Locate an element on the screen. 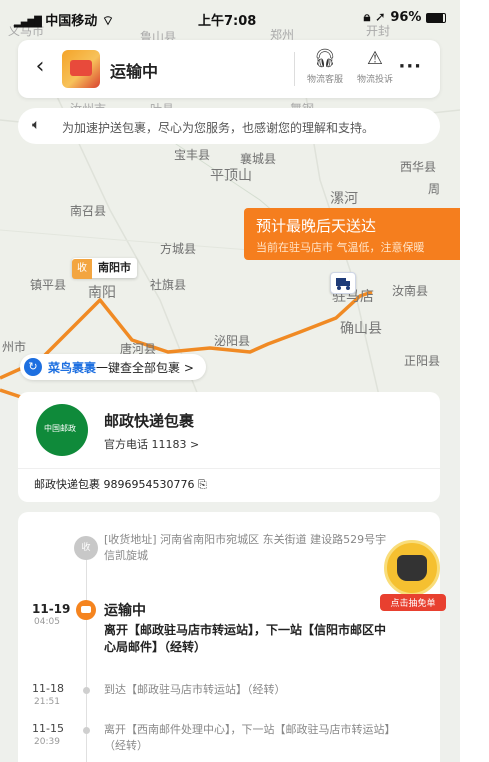  destination-city: 南阳市 is located at coordinates (114, 267).